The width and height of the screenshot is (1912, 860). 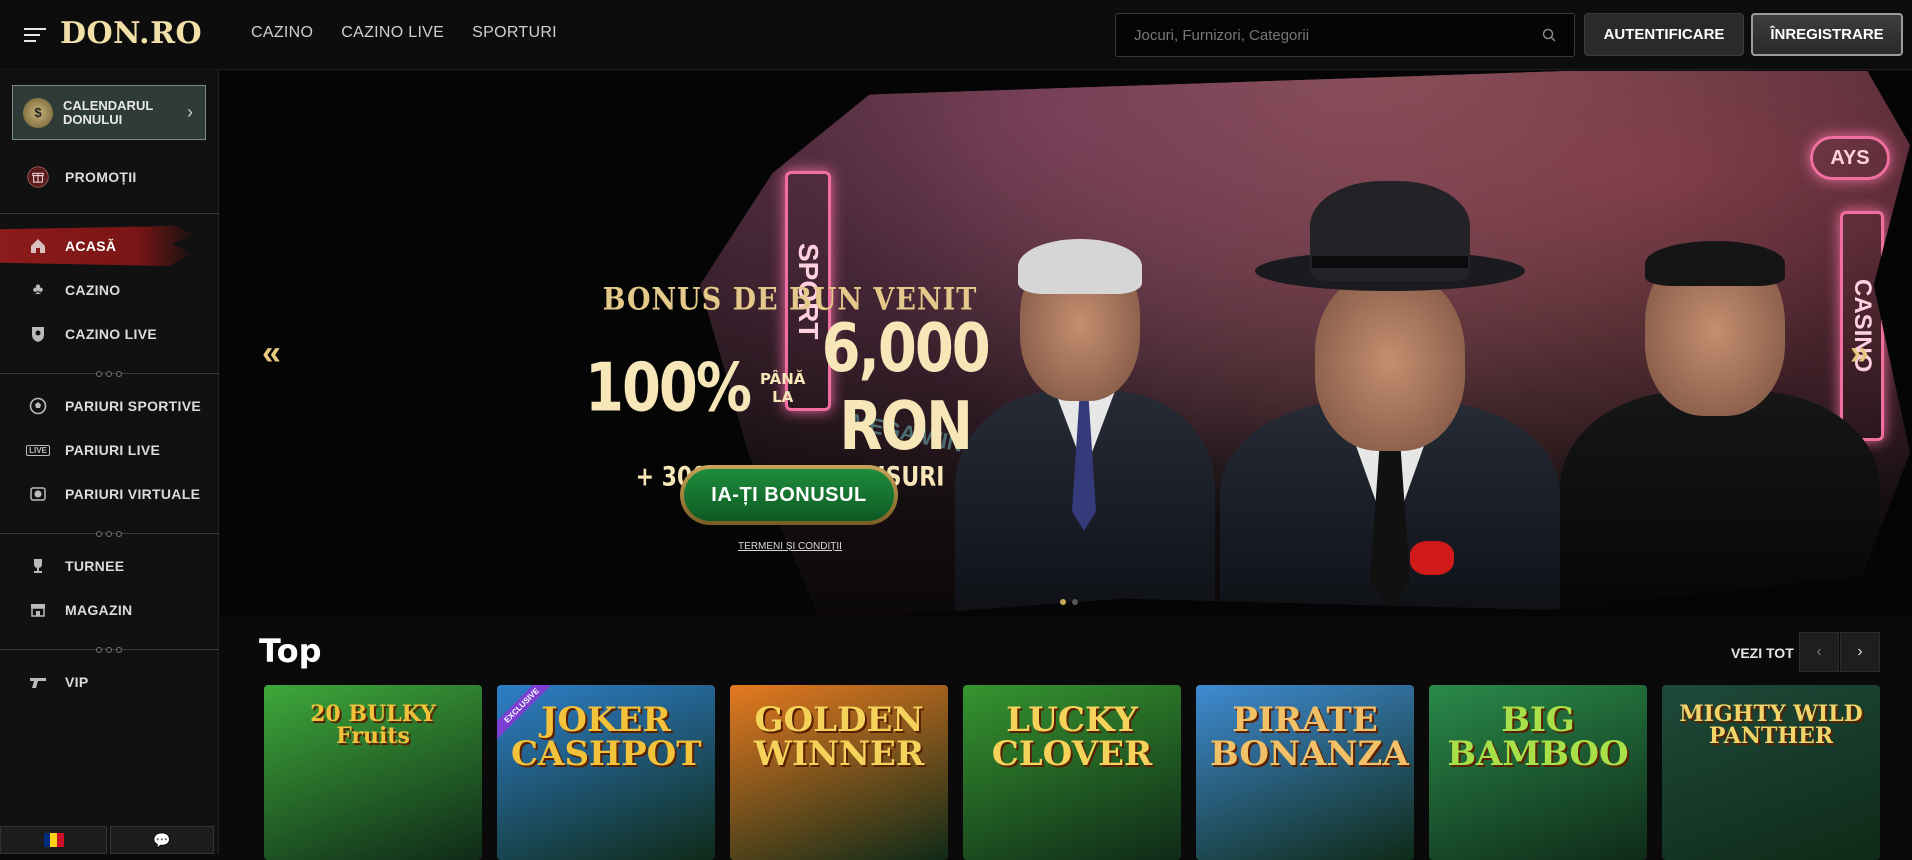 I want to click on sidebar-item-label: PROMOȚII, so click(x=101, y=177).